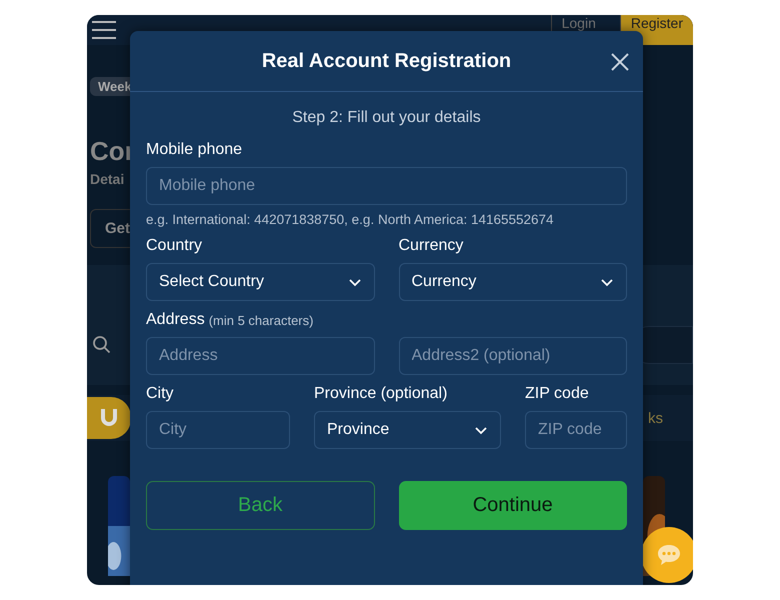 The width and height of the screenshot is (780, 600). I want to click on search-icon, so click(102, 345).